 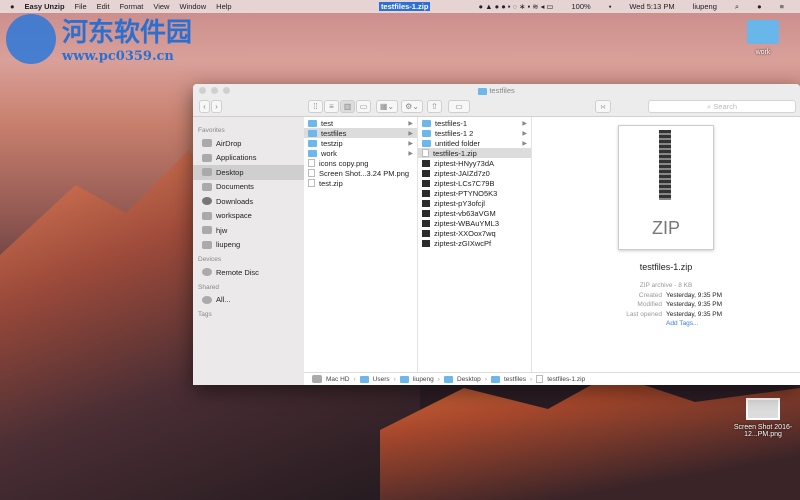 What do you see at coordinates (458, 143) in the screenshot?
I see `file-name: untitled folder` at bounding box center [458, 143].